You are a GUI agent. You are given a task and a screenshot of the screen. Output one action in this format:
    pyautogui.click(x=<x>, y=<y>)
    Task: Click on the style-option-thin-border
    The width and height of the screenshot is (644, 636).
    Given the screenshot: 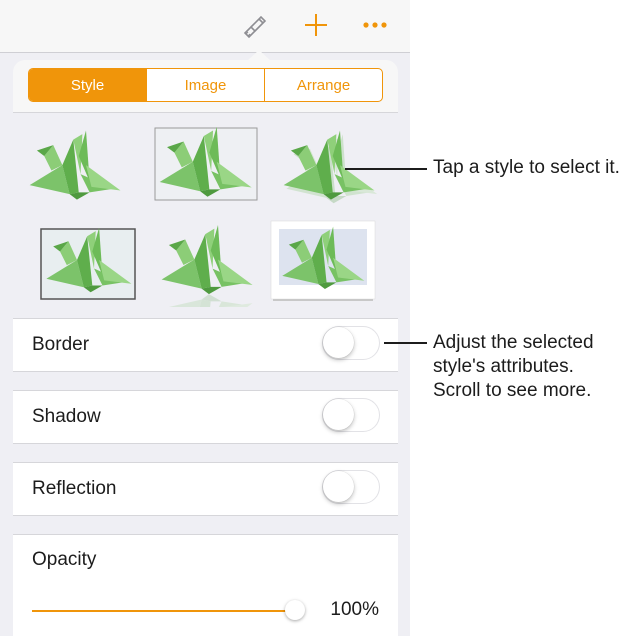 What is the action you would take?
    pyautogui.click(x=206, y=166)
    